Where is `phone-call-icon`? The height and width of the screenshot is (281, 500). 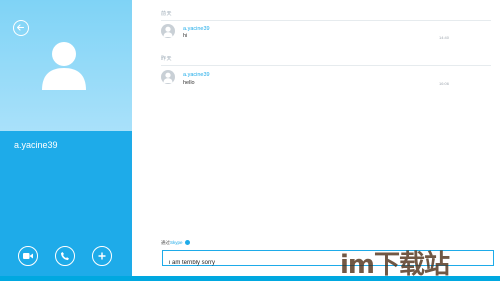
phone-call-icon is located at coordinates (65, 256).